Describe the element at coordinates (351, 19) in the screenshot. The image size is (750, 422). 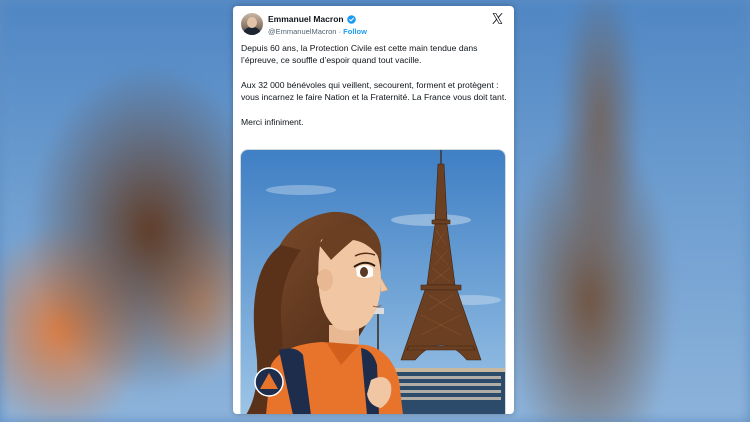
I see `verified-badge-icon` at that location.